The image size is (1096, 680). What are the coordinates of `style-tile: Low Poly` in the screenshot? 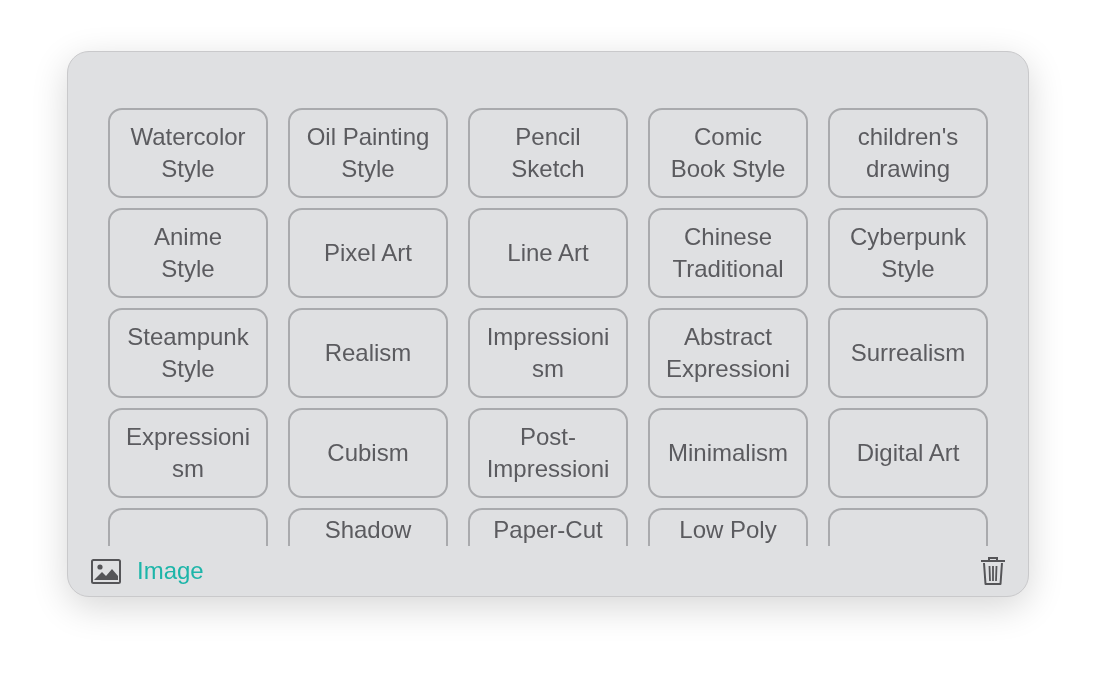 It's located at (728, 527).